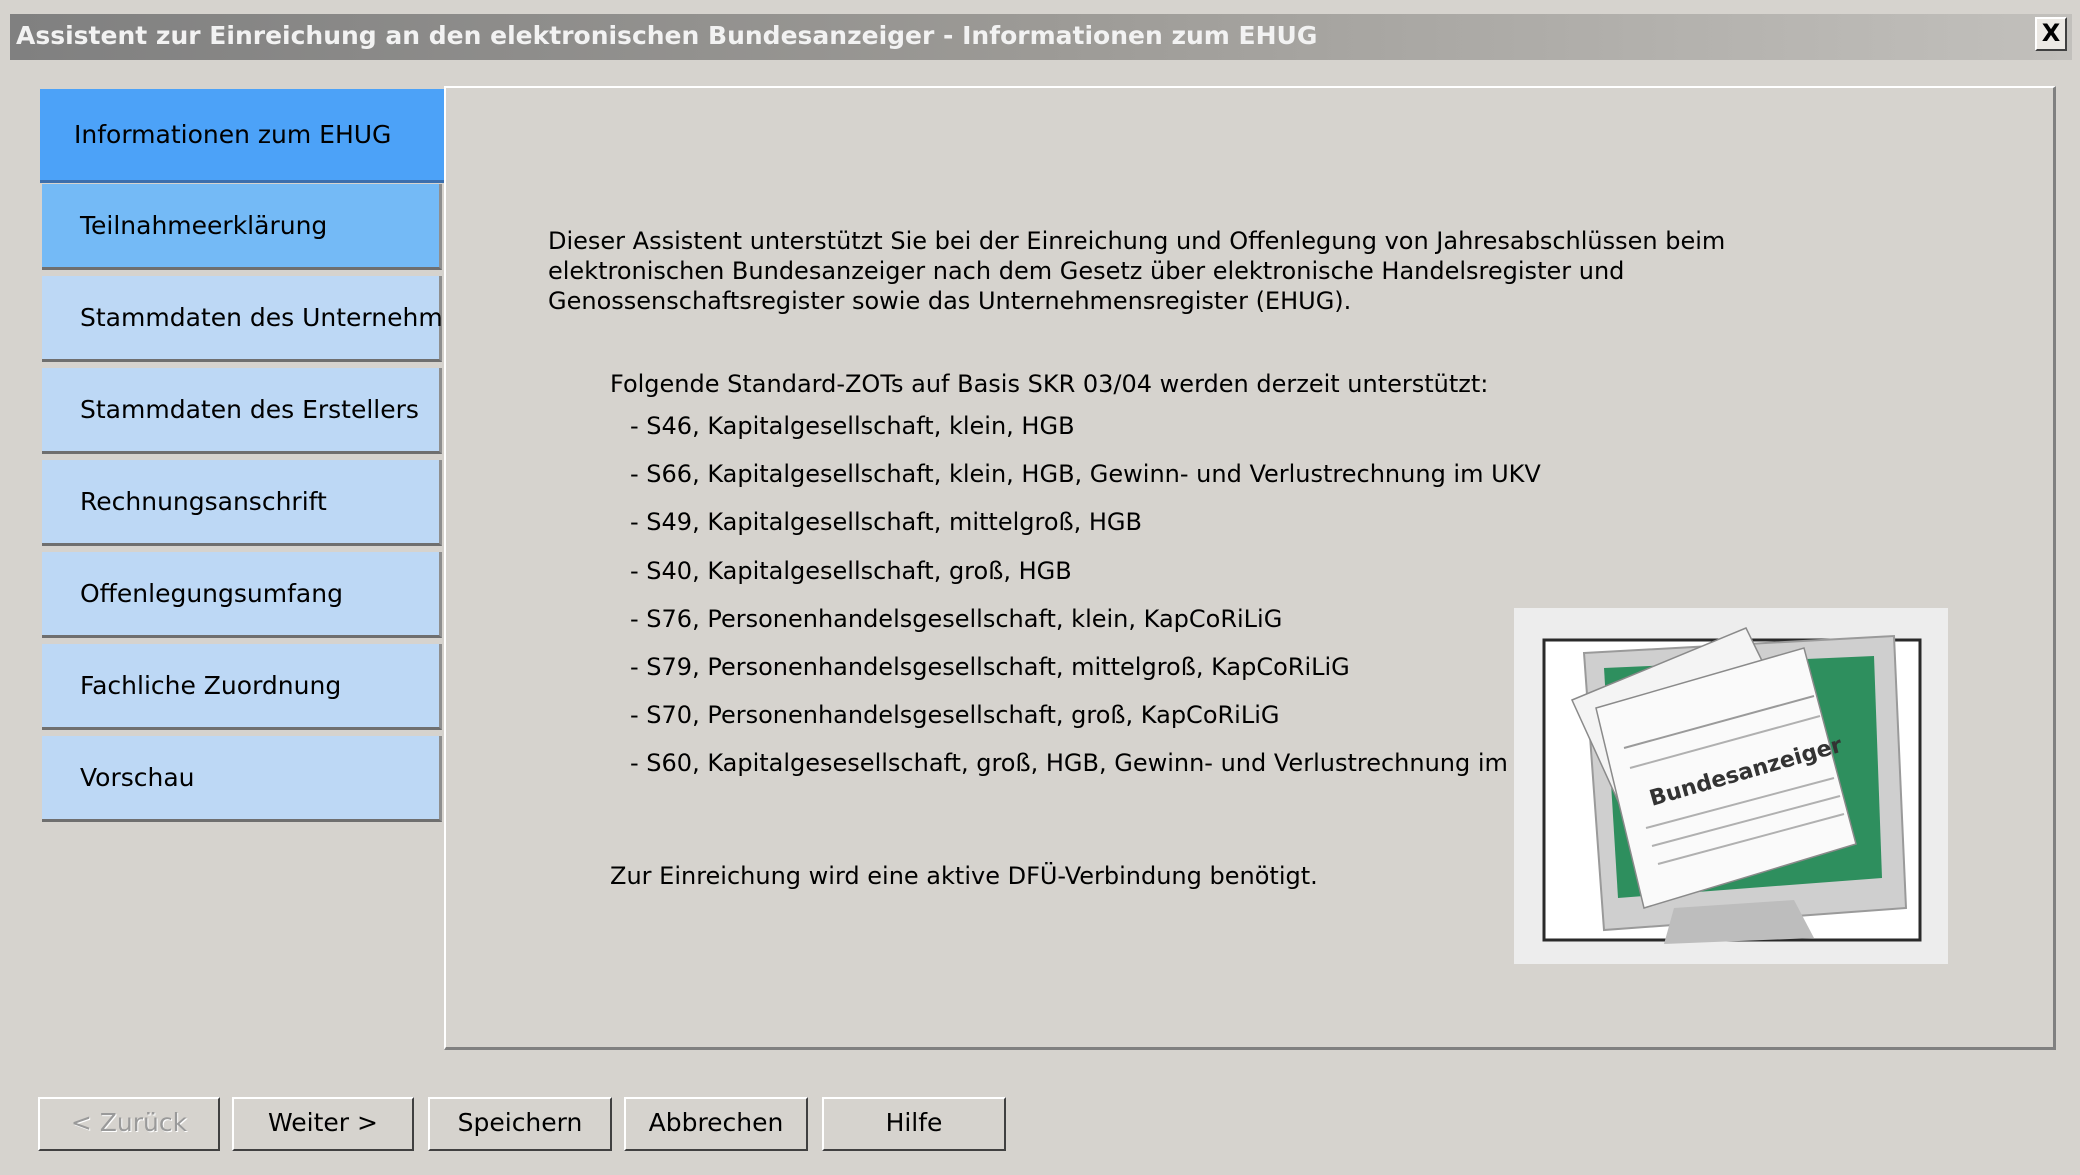 The image size is (2080, 1175). Describe the element at coordinates (137, 777) in the screenshot. I see `nav-item-label: Vorschau` at that location.